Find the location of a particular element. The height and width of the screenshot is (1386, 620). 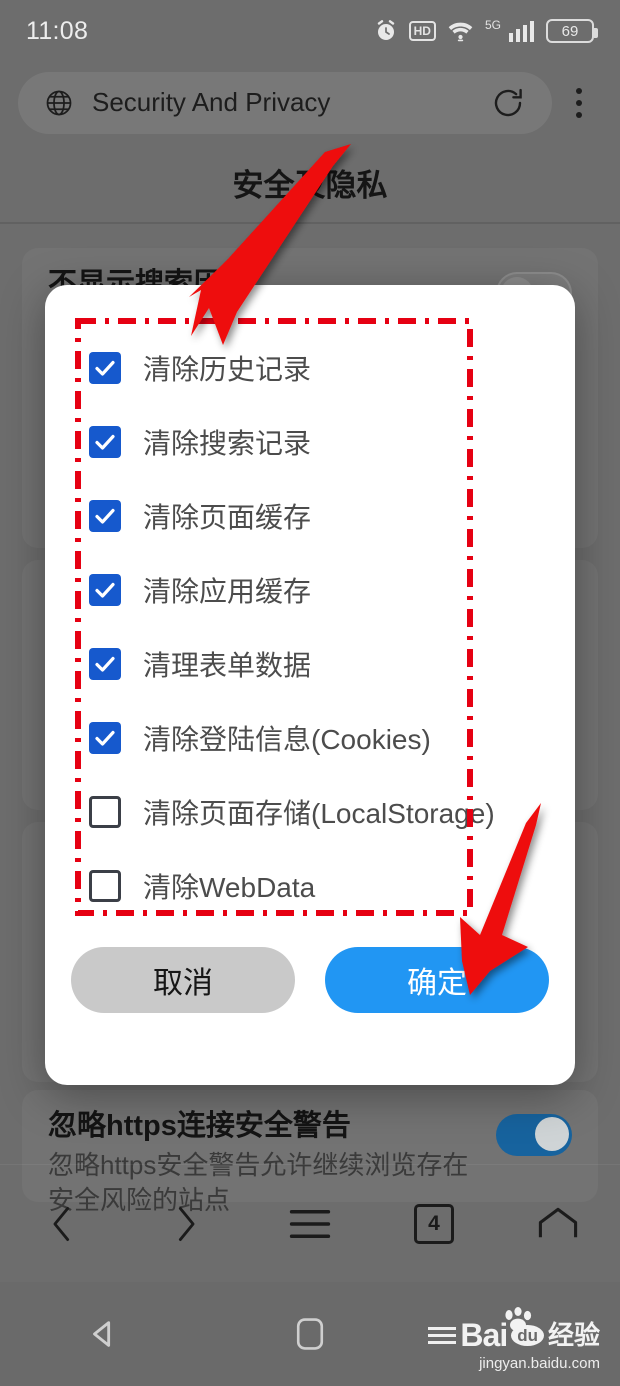

system-navigation-bar is located at coordinates (310, 1334).